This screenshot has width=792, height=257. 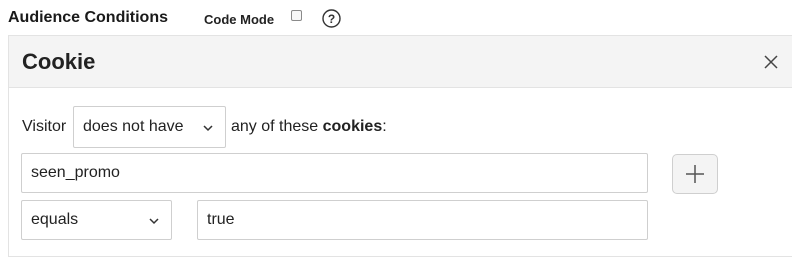 I want to click on plus-icon, so click(x=695, y=174).